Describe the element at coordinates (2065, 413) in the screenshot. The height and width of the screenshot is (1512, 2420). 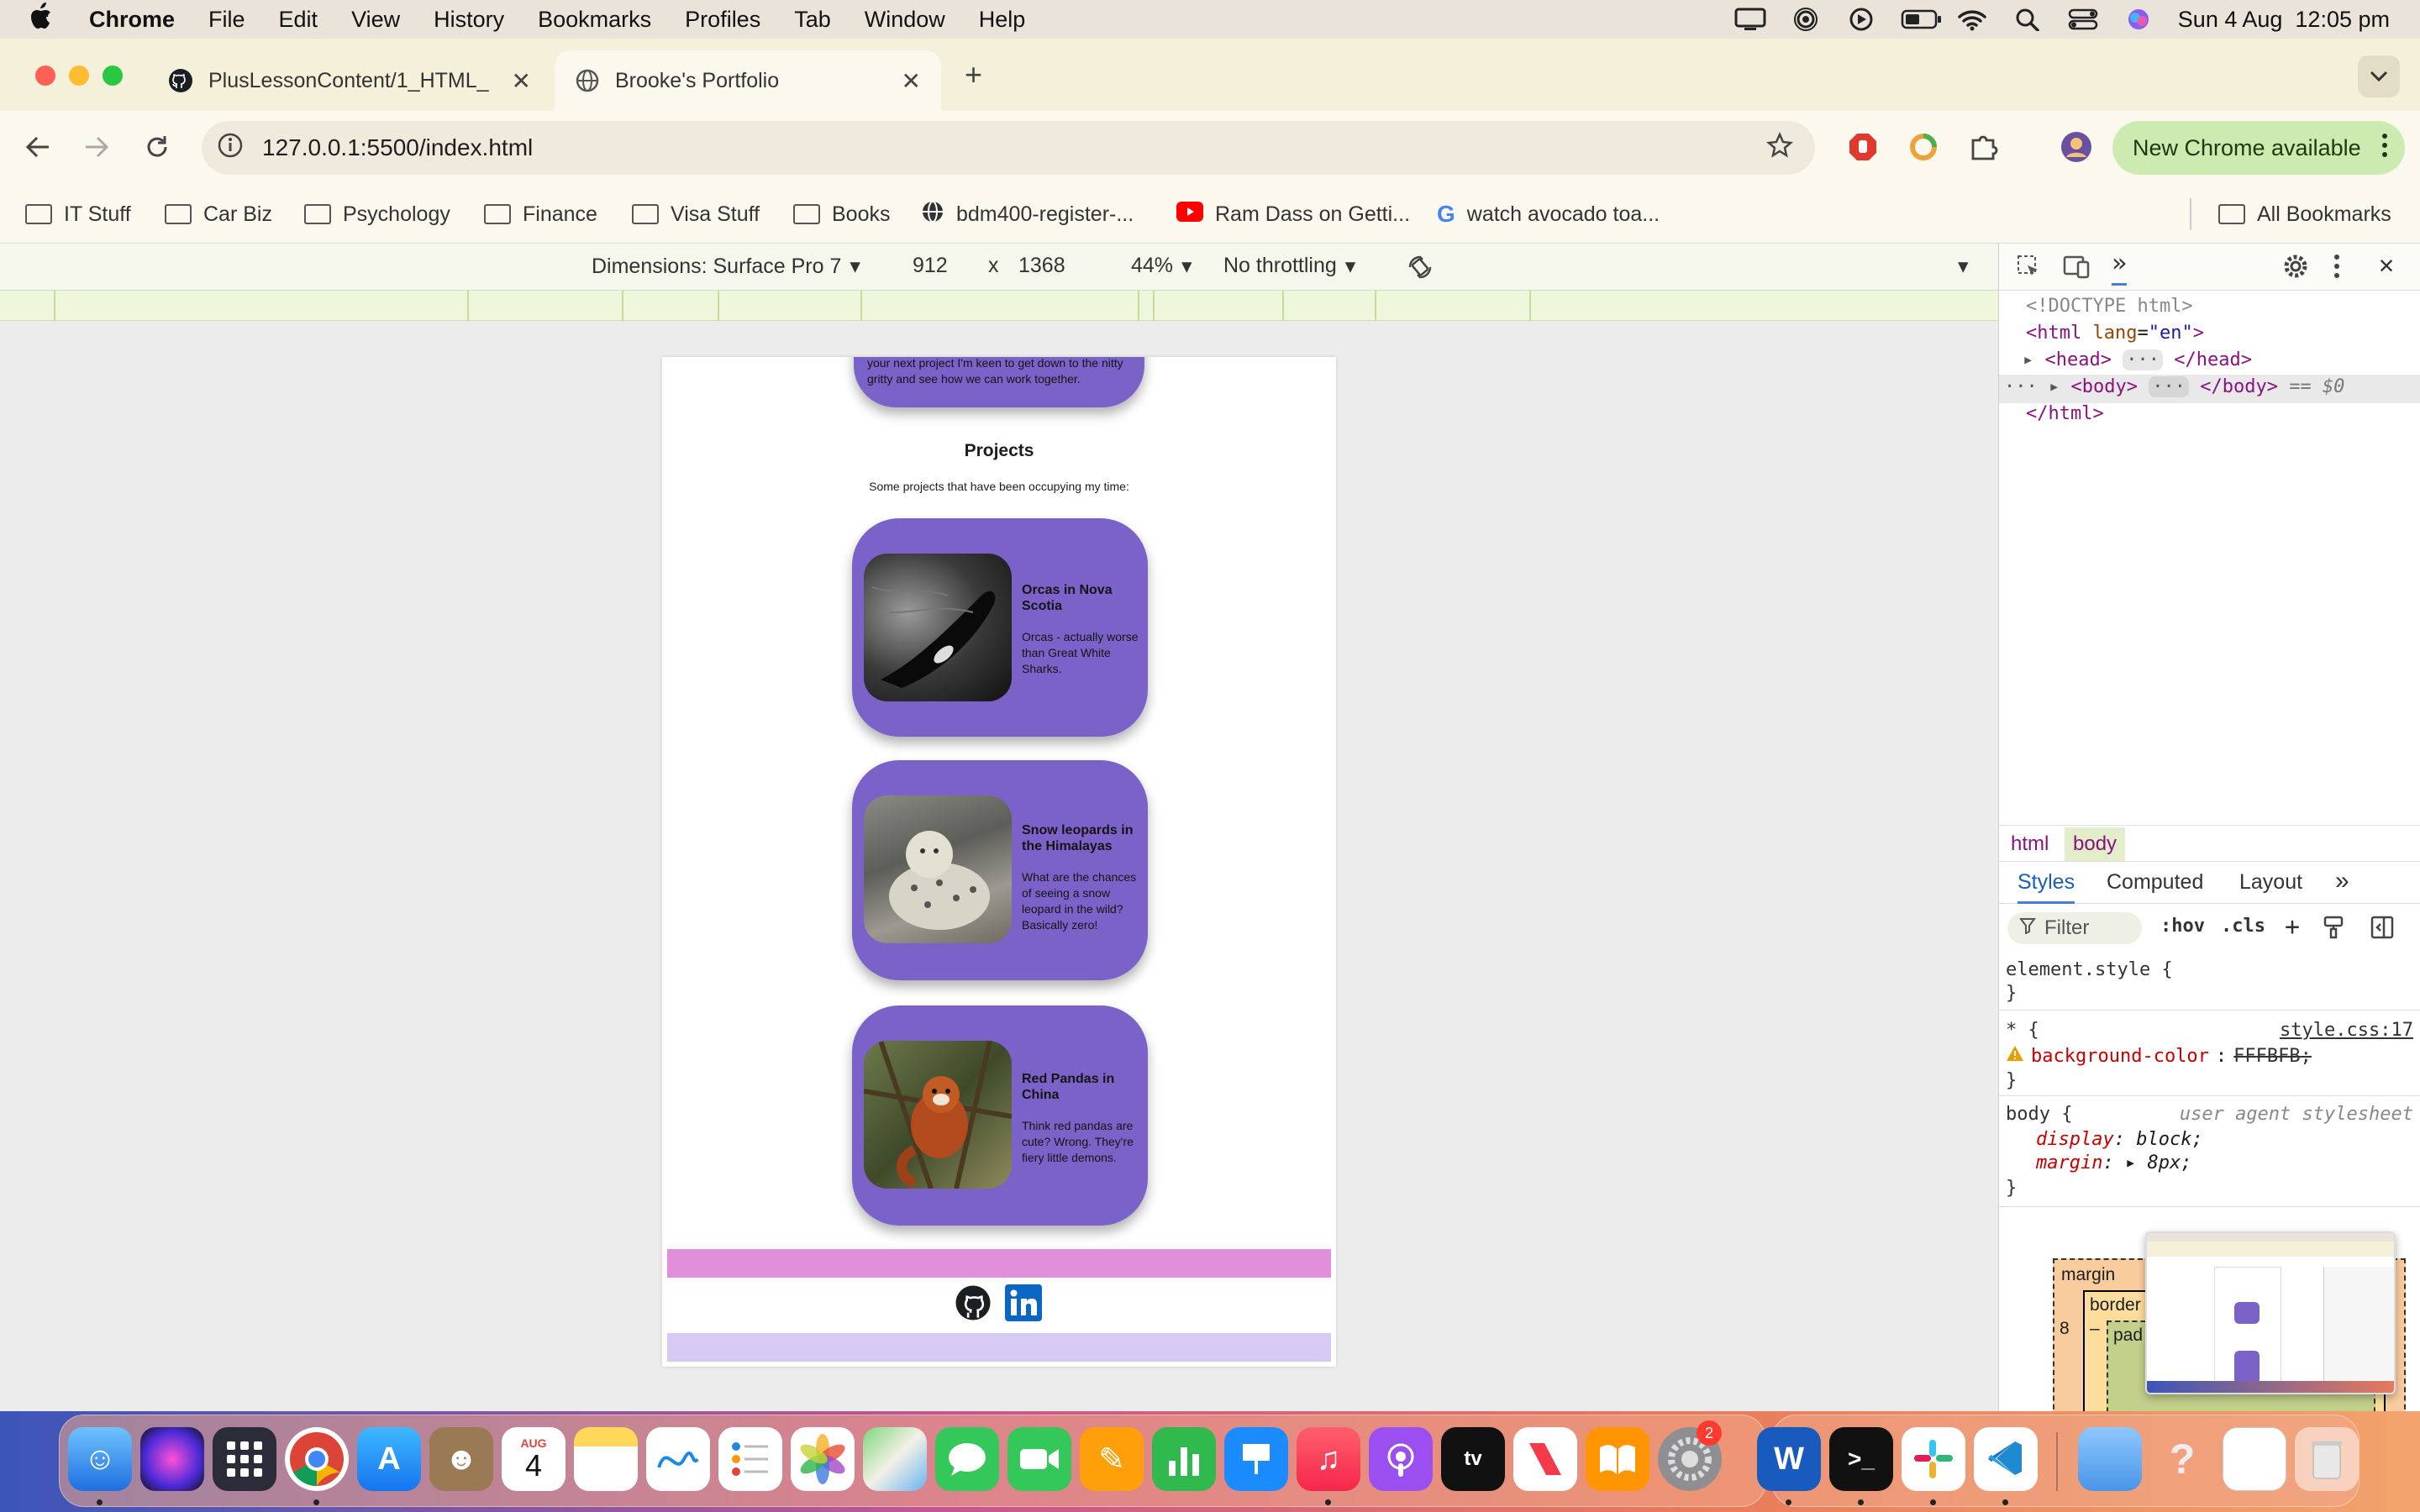
I see `dom-html-close: </html>` at that location.